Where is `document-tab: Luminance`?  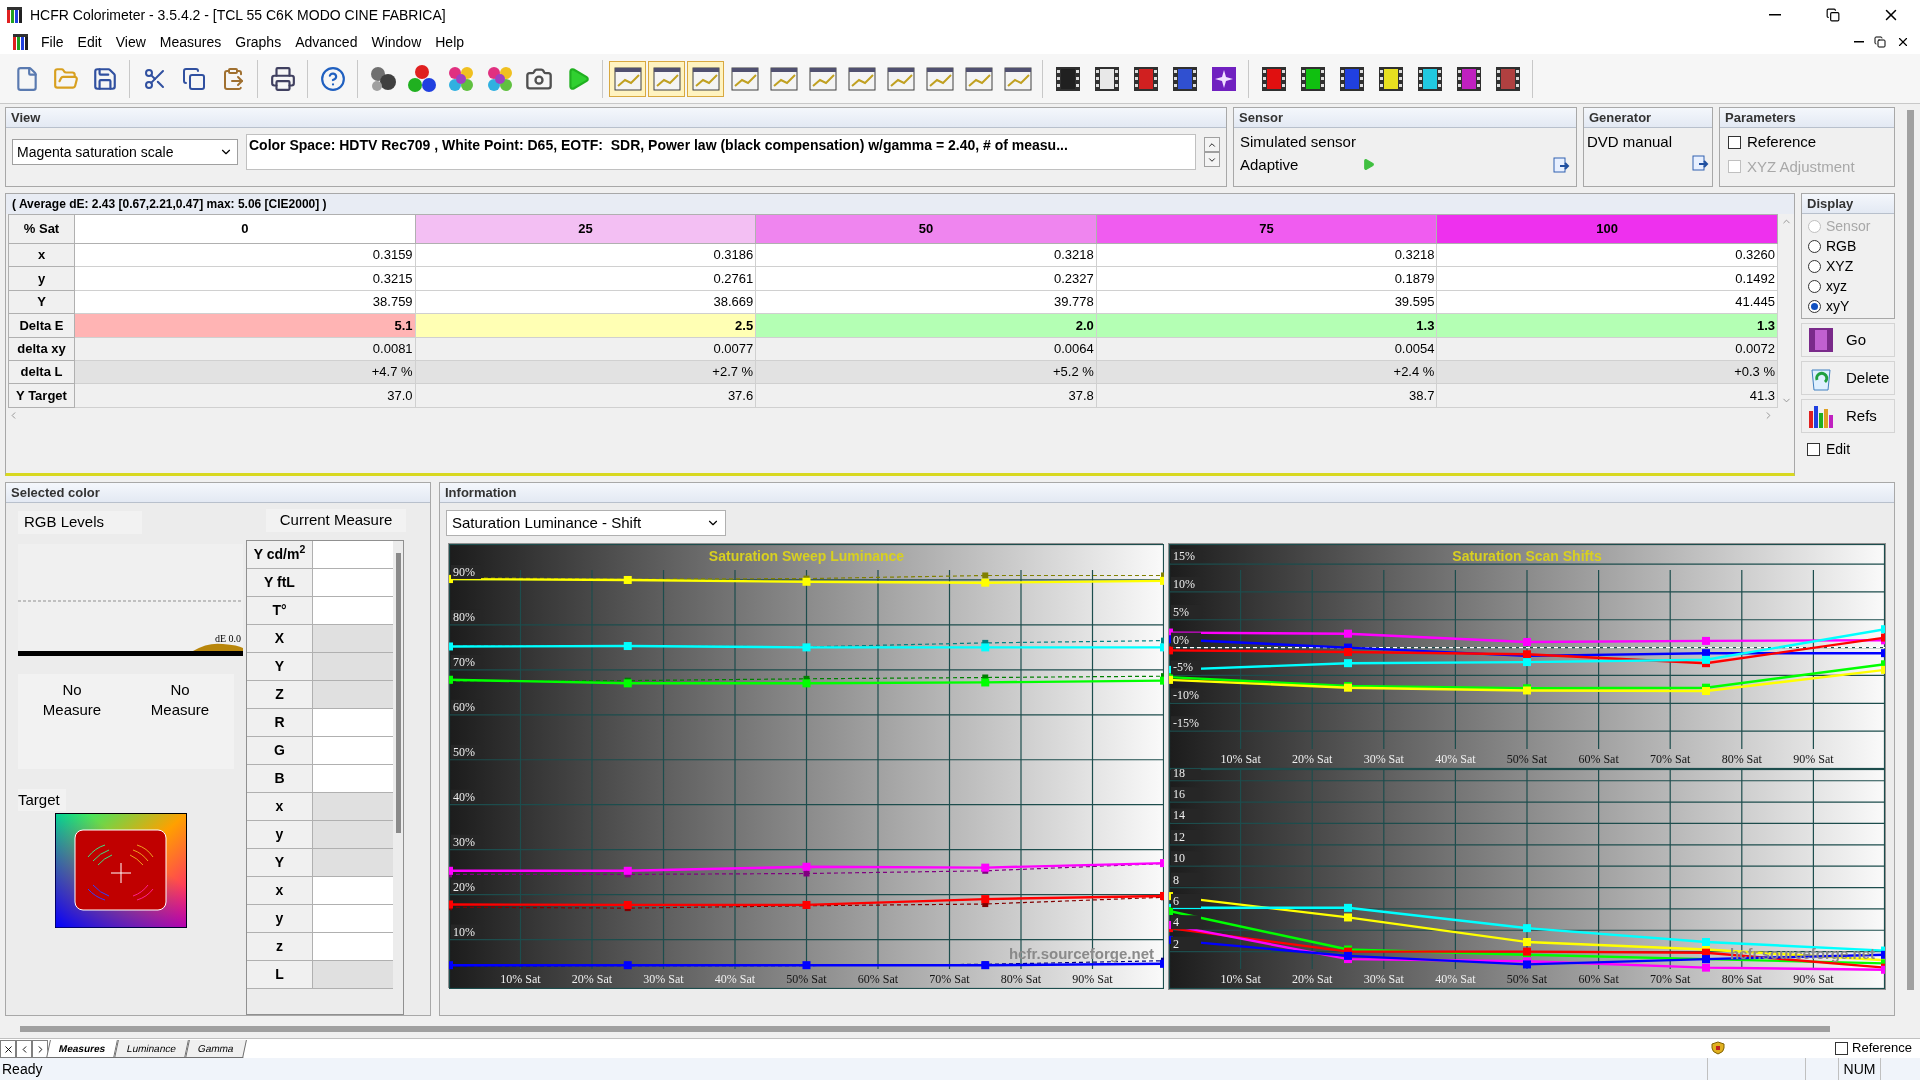 document-tab: Luminance is located at coordinates (151, 1049).